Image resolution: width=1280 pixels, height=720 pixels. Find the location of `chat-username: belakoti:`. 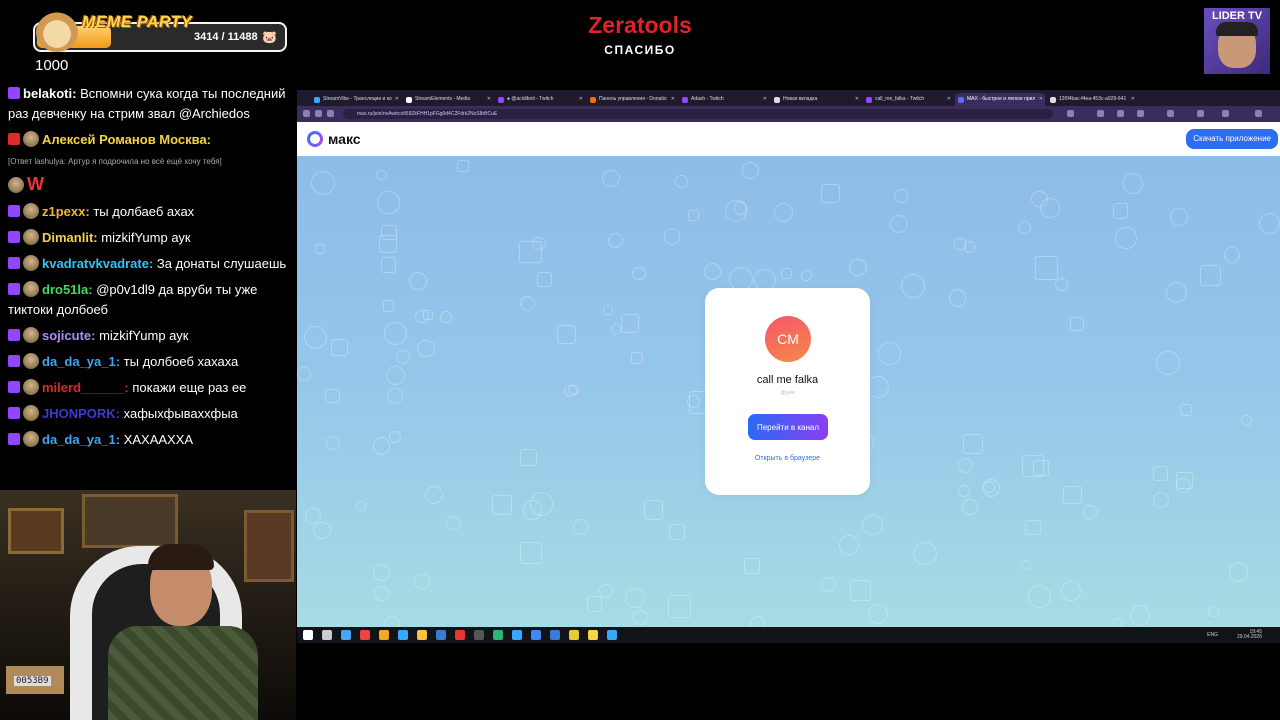

chat-username: belakoti: is located at coordinates (49, 93).